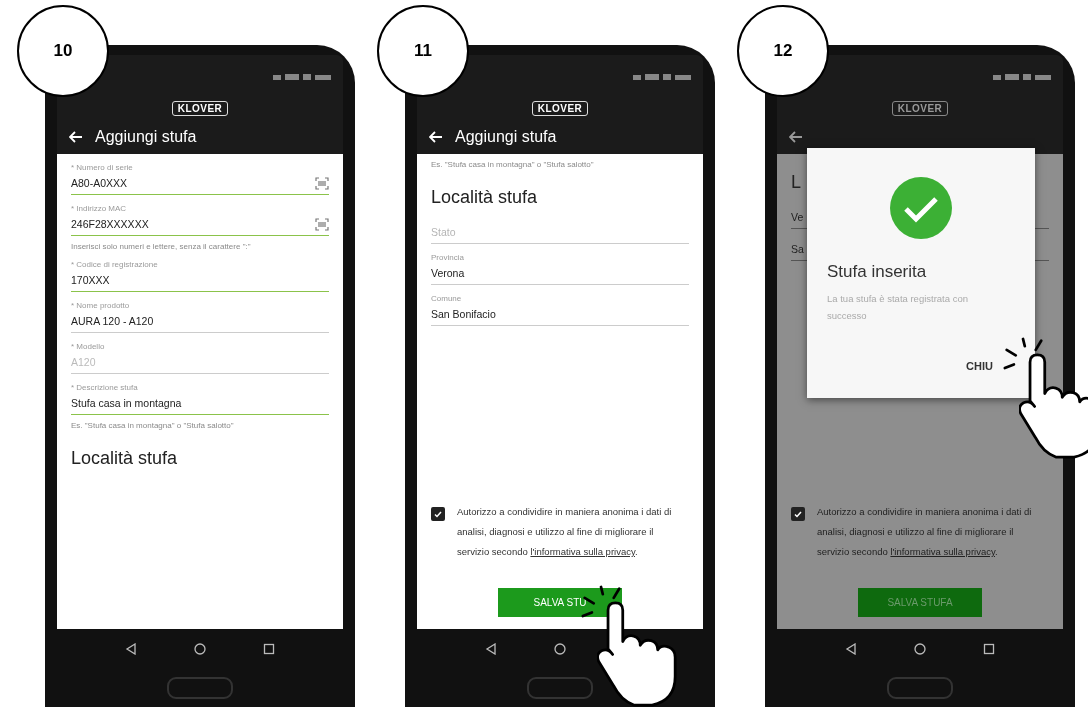 The image size is (1088, 707). I want to click on back-arrow-icon, so click(796, 137).